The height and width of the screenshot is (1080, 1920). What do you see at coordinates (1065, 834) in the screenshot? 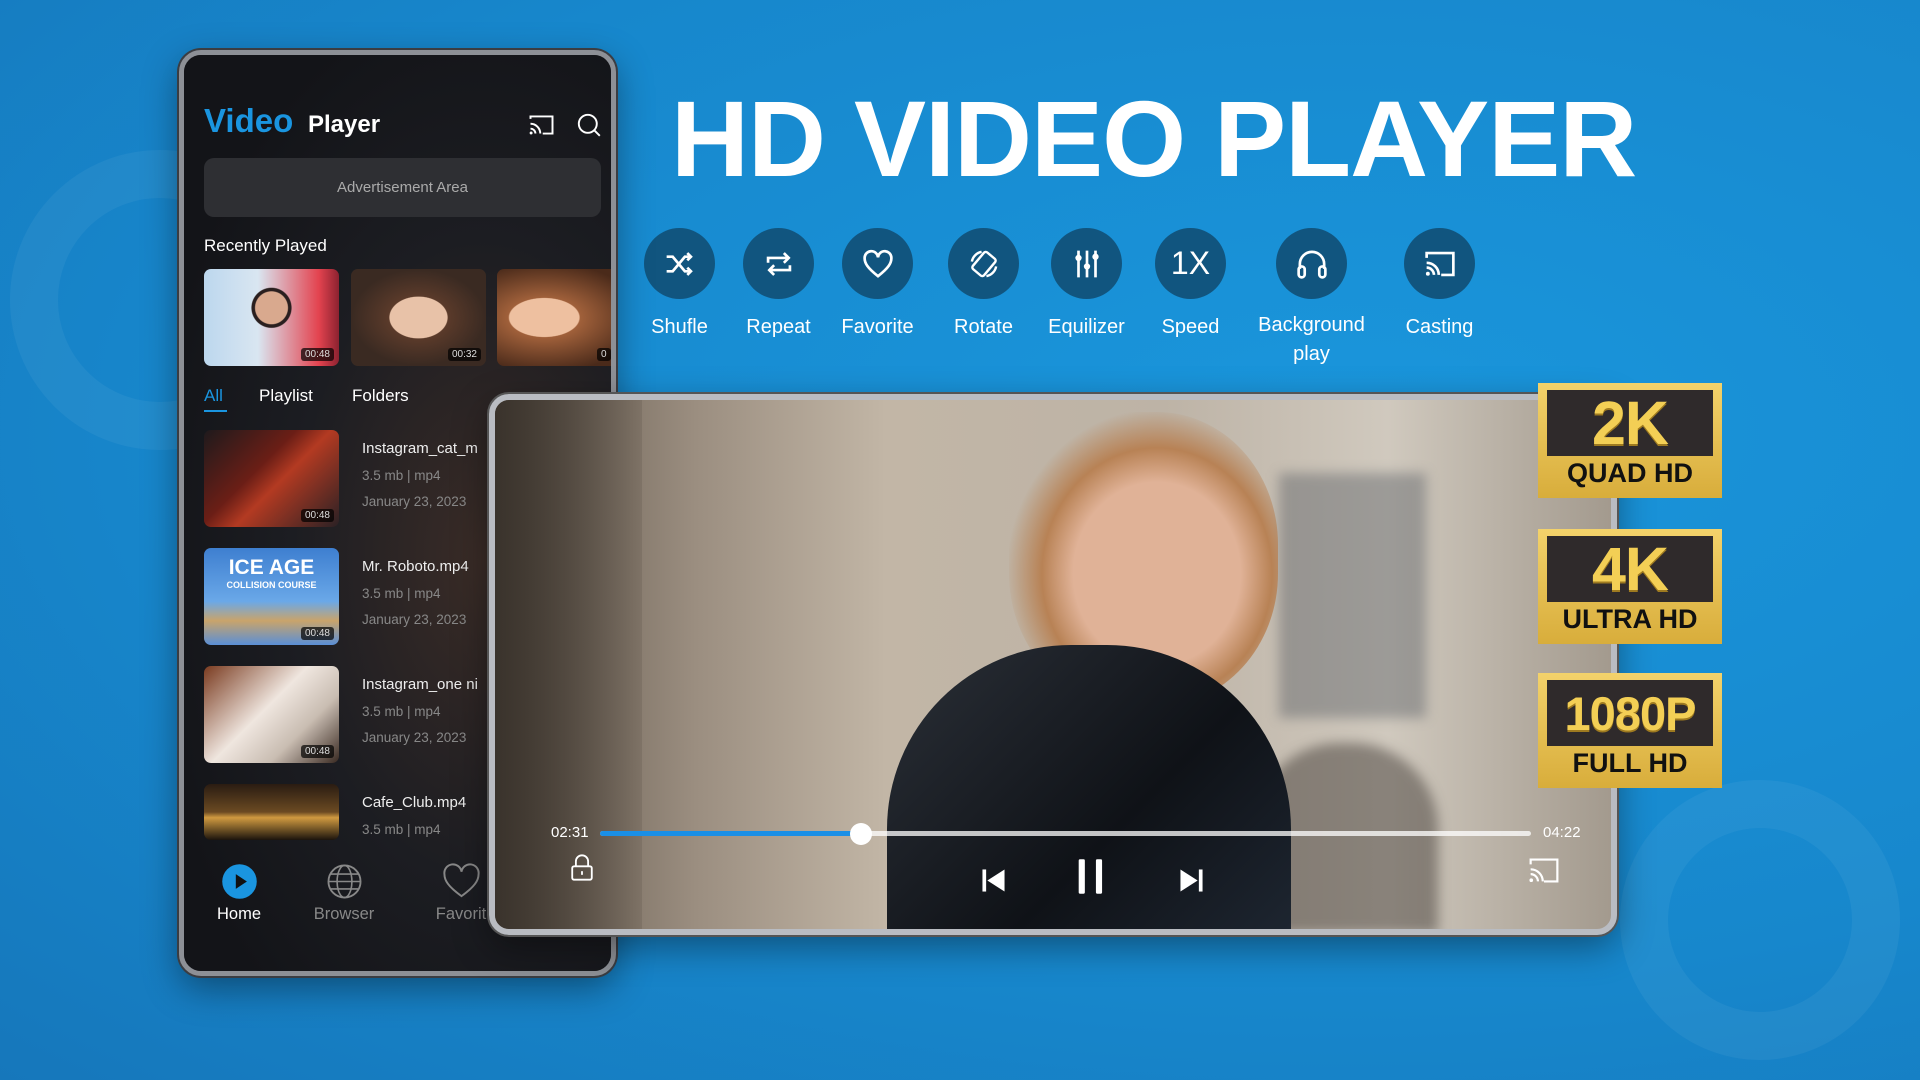
I see `seek-bar` at bounding box center [1065, 834].